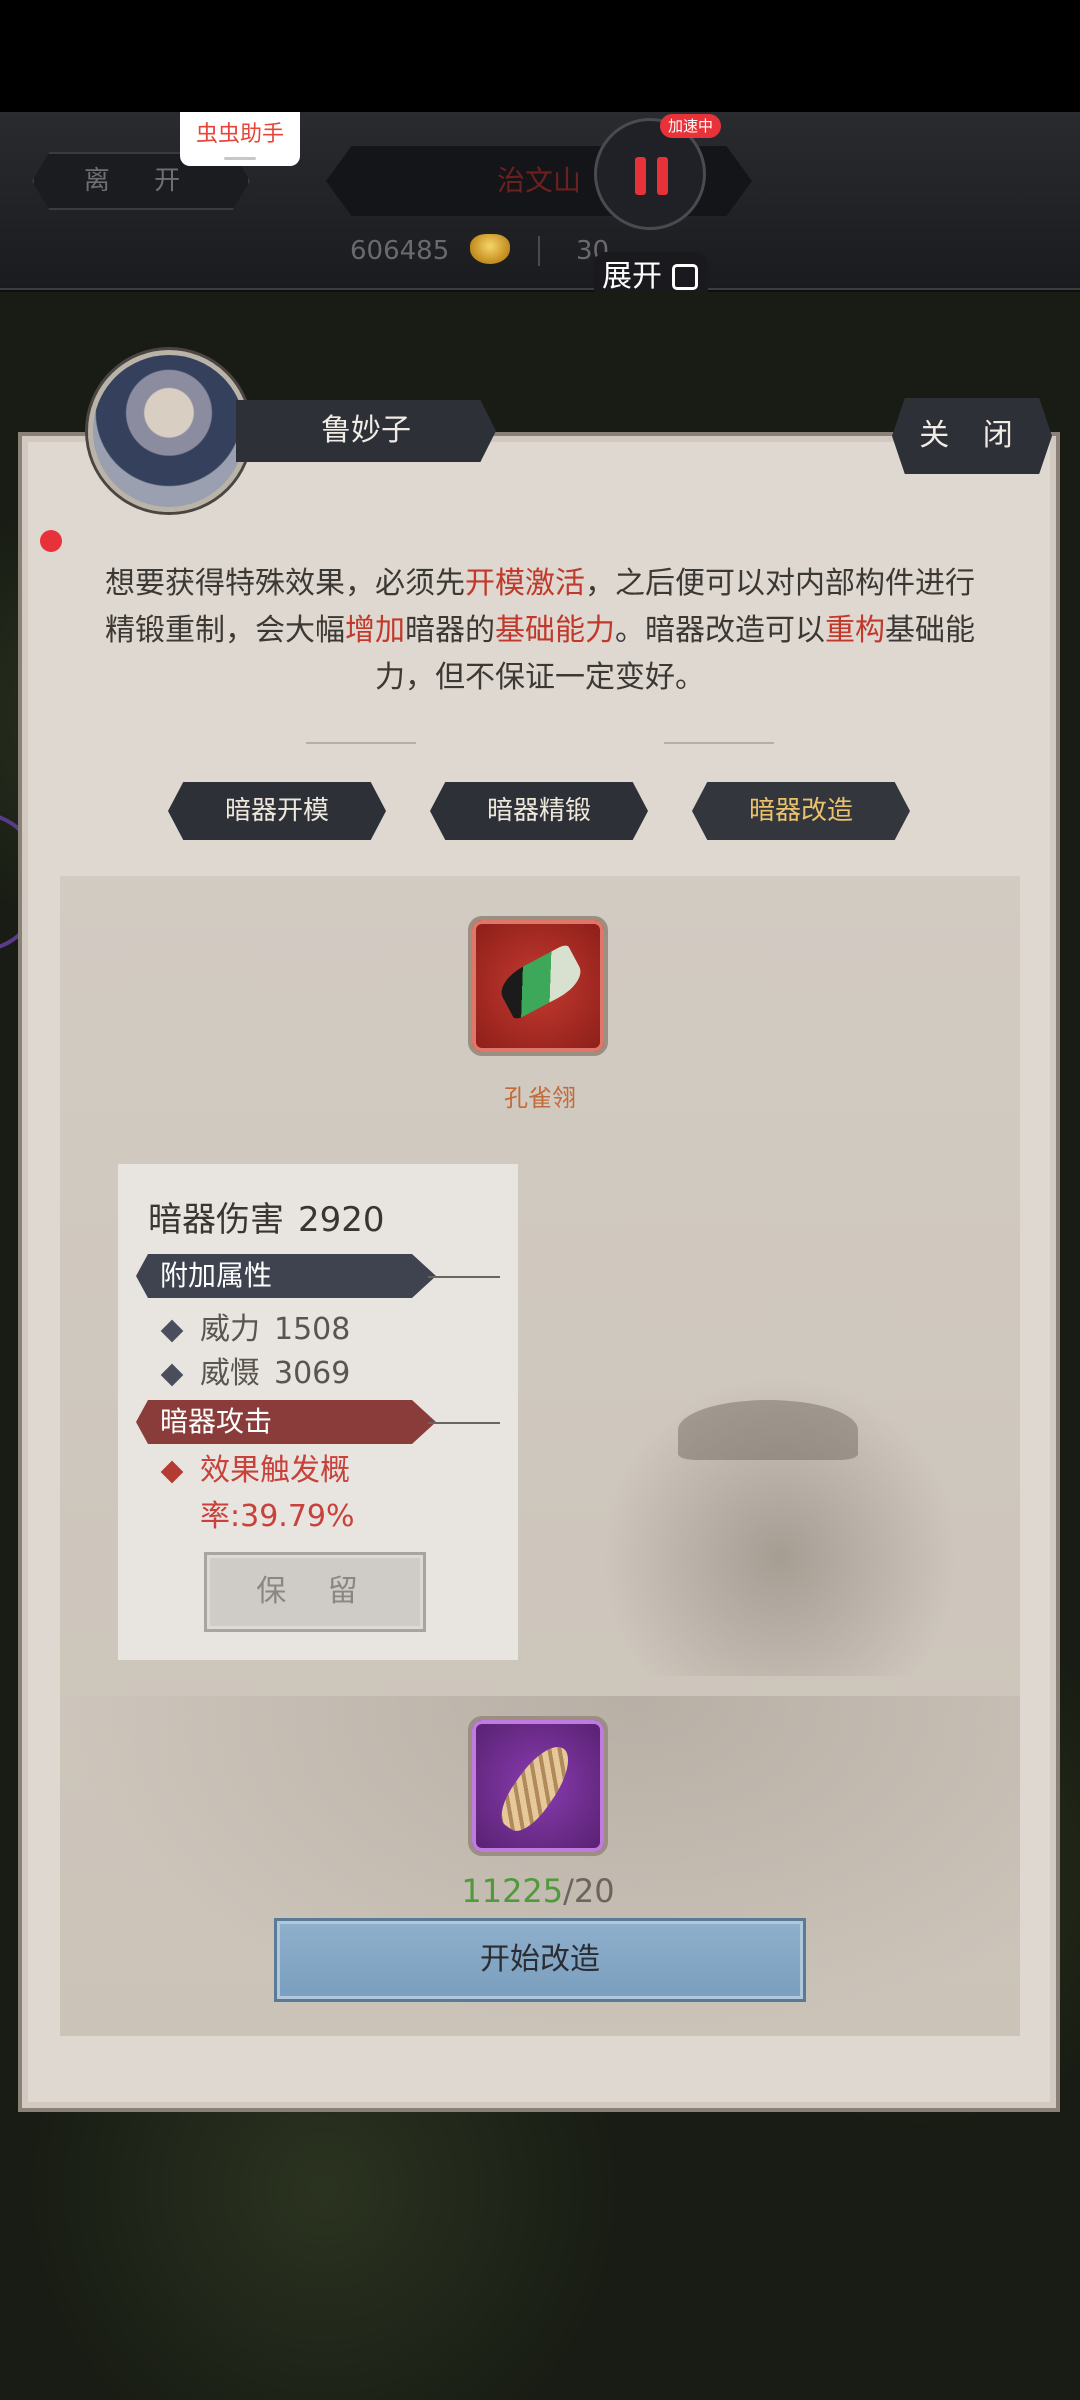 This screenshot has width=1080, height=2400. Describe the element at coordinates (632, 276) in the screenshot. I see `expand-label: 展开` at that location.